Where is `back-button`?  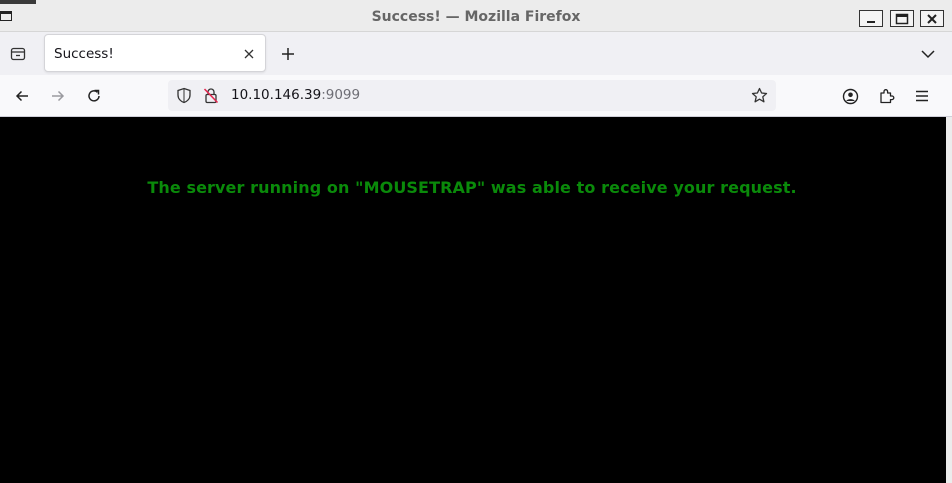
back-button is located at coordinates (22, 96).